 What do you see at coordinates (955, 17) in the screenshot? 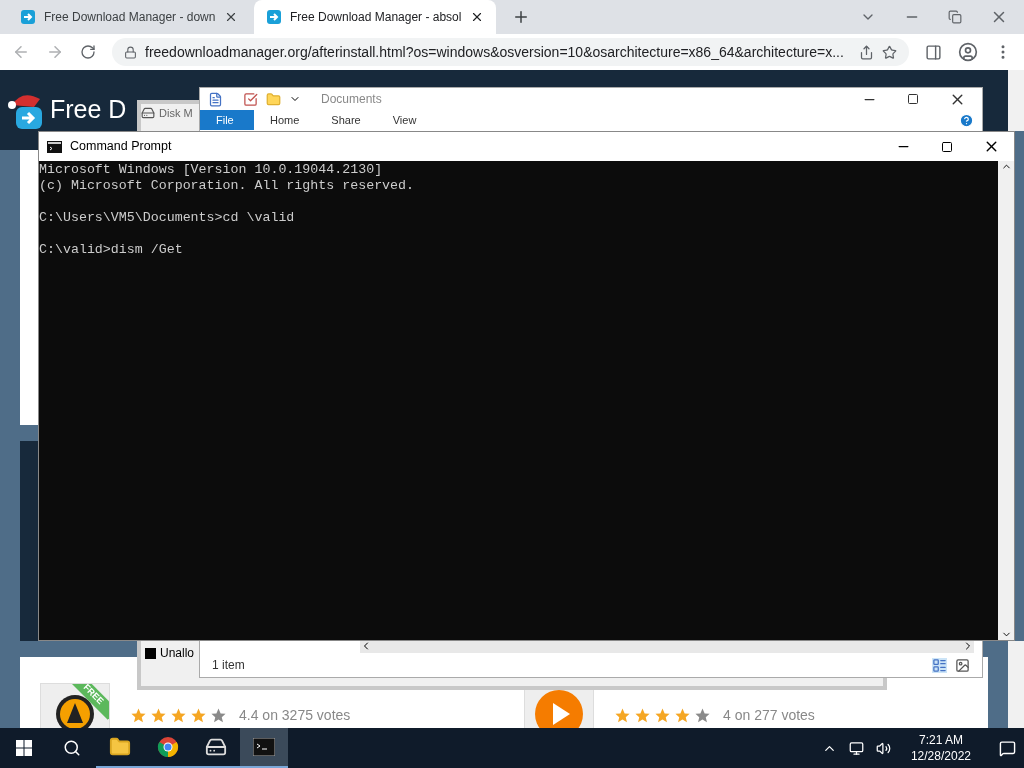
I see `restore-icon` at bounding box center [955, 17].